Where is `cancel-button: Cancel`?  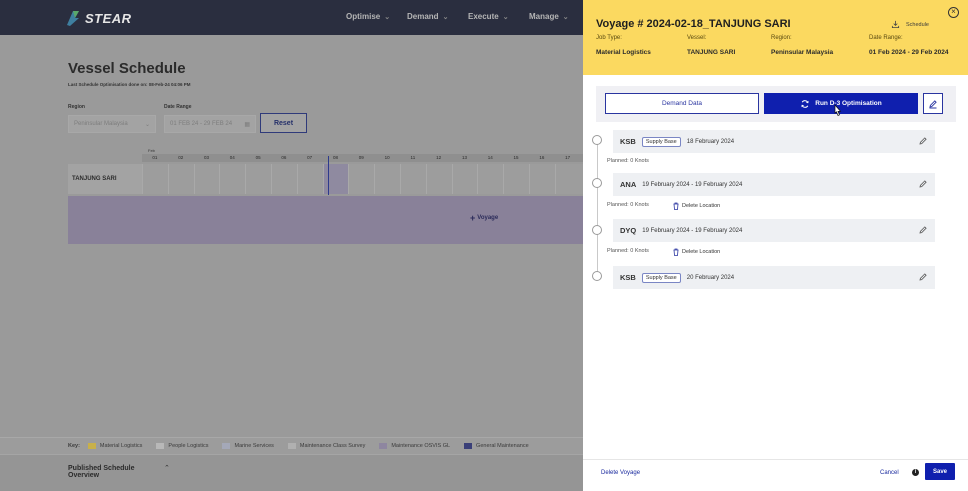
cancel-button: Cancel is located at coordinates (889, 473).